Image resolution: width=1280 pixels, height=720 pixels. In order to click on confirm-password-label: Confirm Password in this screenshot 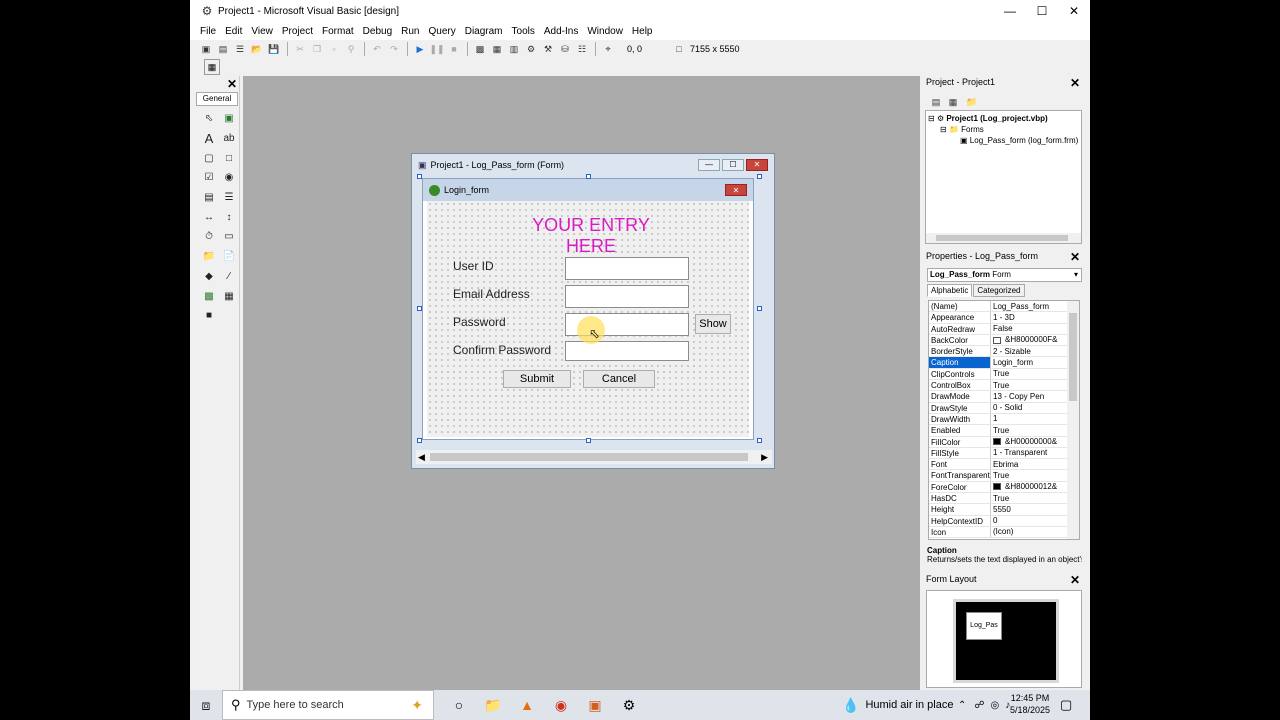, I will do `click(502, 350)`.